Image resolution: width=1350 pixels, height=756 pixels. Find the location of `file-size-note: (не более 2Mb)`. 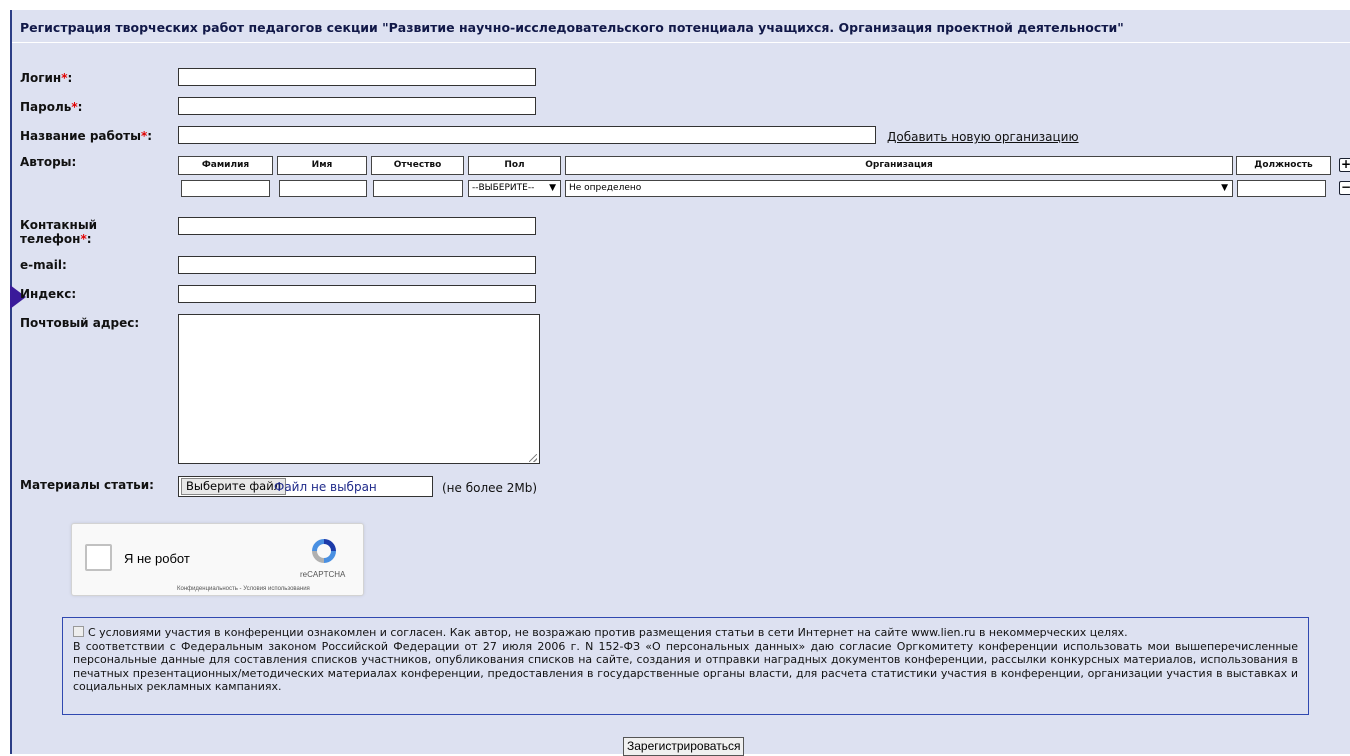

file-size-note: (не более 2Mb) is located at coordinates (490, 488).